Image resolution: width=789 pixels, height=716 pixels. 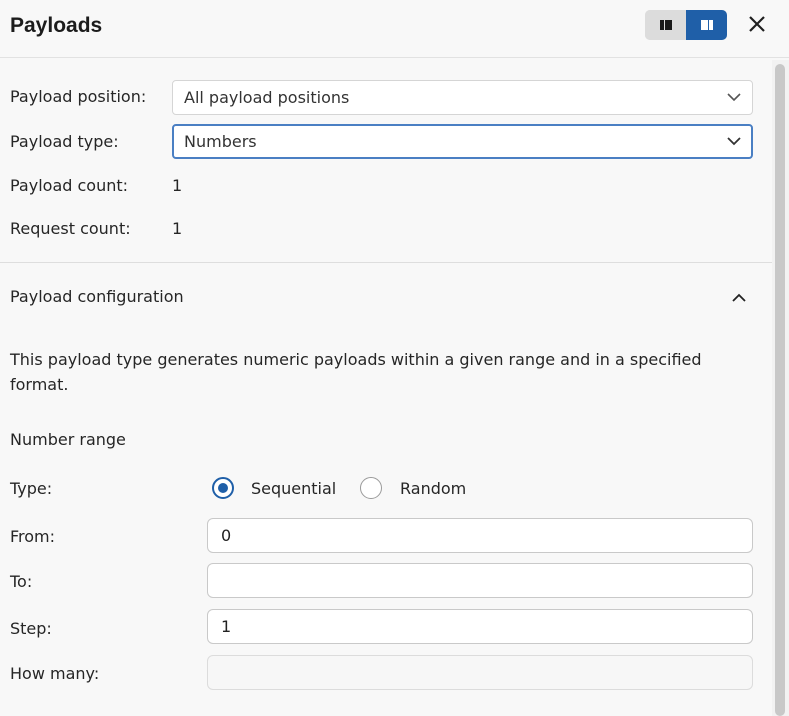 What do you see at coordinates (780, 390) in the screenshot?
I see `scrollbar-thumb` at bounding box center [780, 390].